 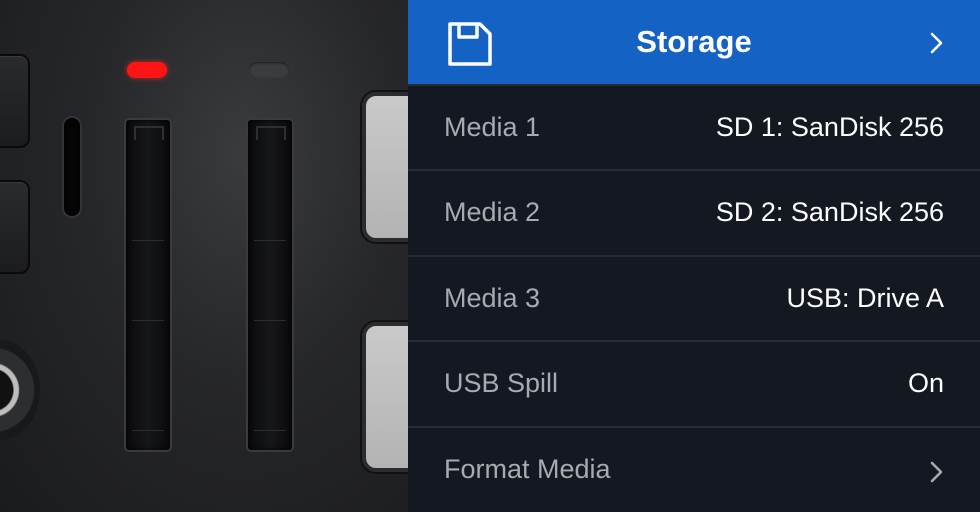 I want to click on media-1-value: SD 1: SanDisk 256, so click(x=829, y=127).